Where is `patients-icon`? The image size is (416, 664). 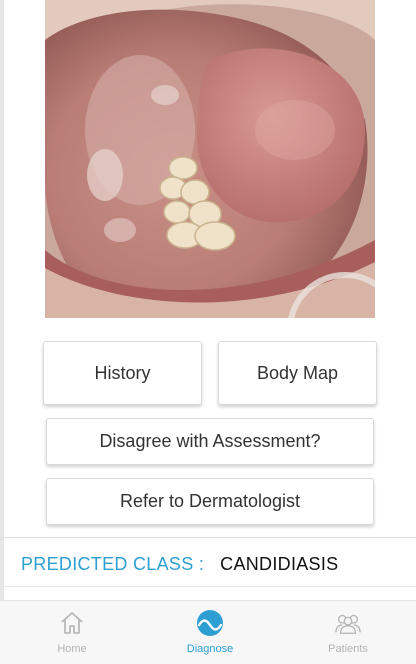
patients-icon is located at coordinates (348, 623).